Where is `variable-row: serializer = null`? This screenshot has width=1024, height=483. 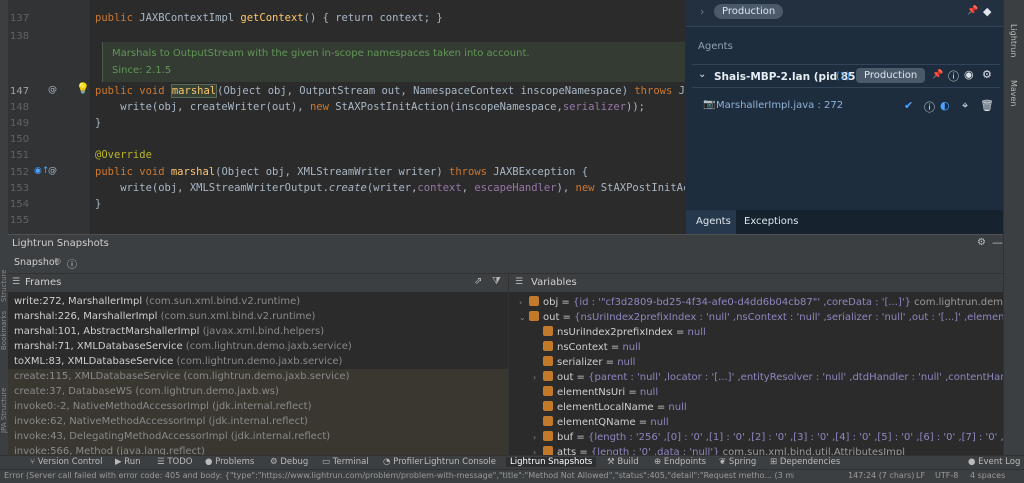
variable-row: serializer = null is located at coordinates (584, 362).